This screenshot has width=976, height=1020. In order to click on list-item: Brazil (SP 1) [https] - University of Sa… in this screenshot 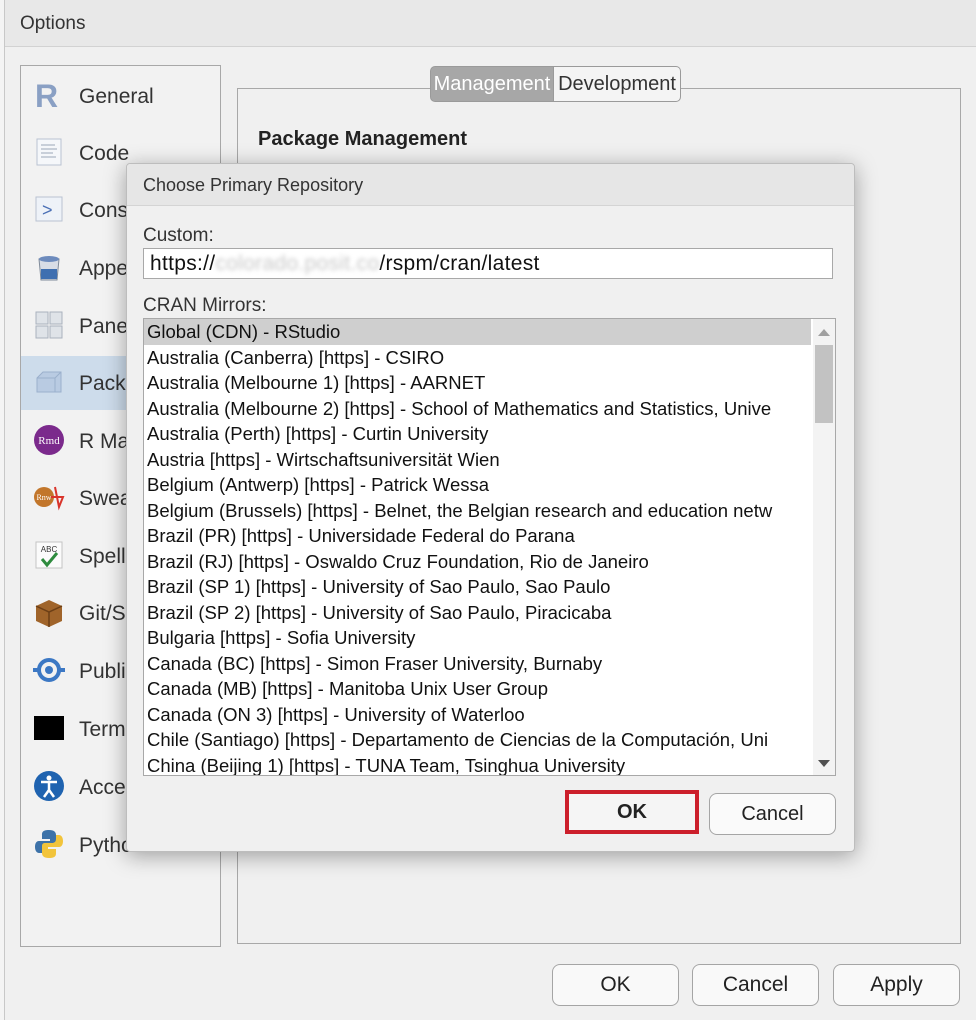, I will do `click(477, 587)`.